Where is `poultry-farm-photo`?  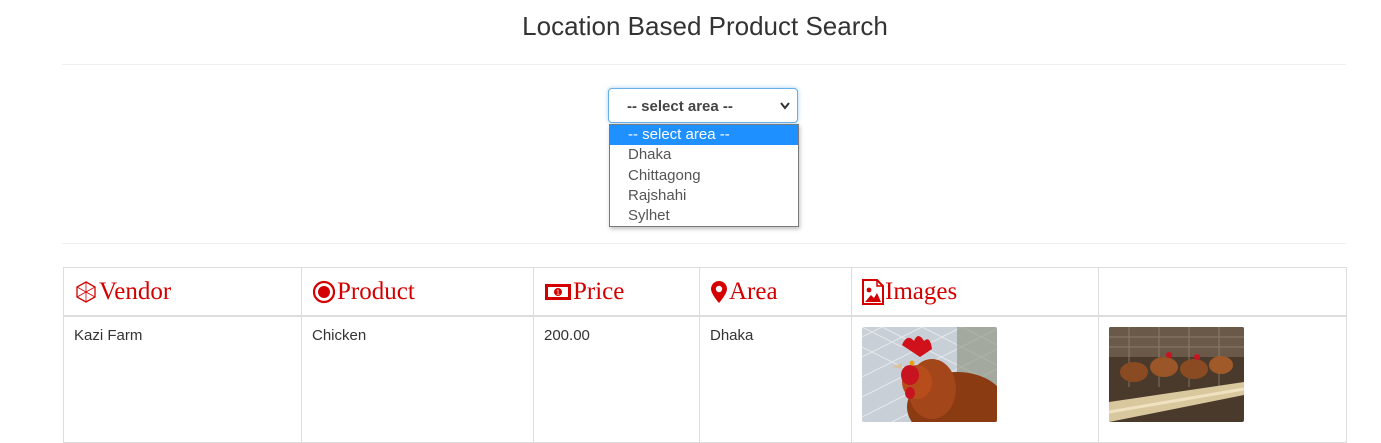 poultry-farm-photo is located at coordinates (1176, 374).